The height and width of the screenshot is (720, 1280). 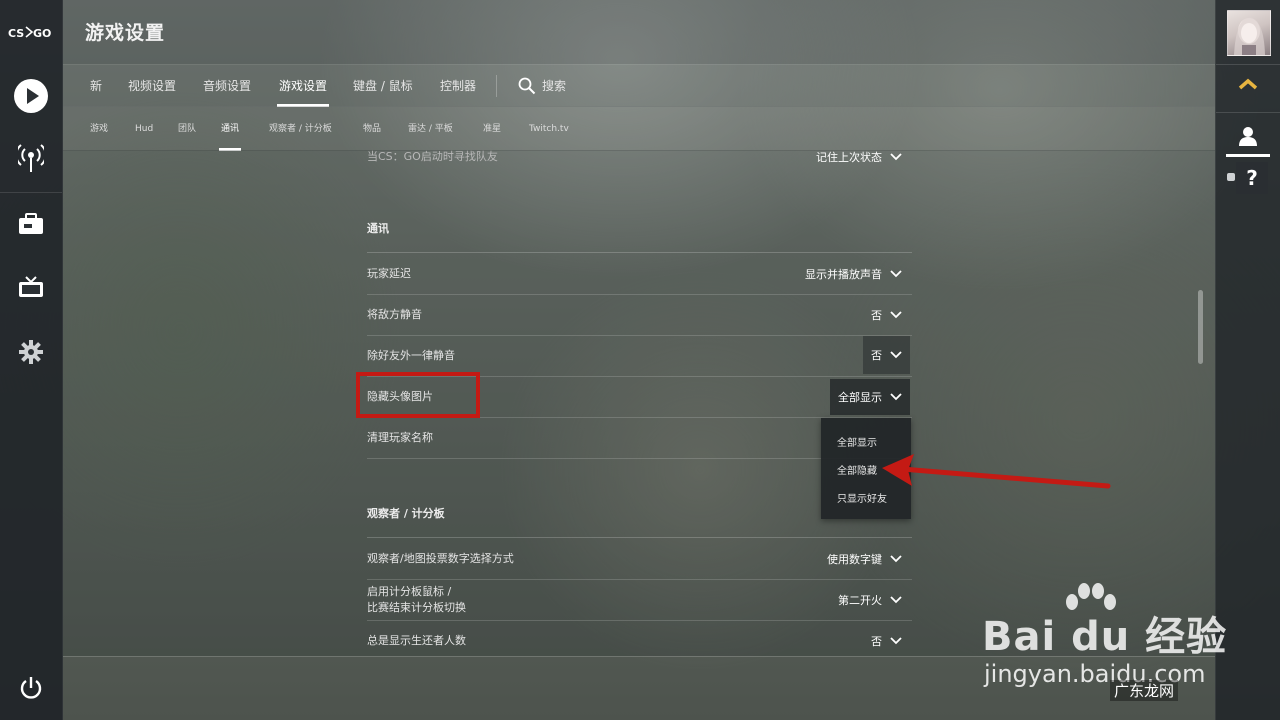 What do you see at coordinates (639, 315) in the screenshot?
I see `setting-row-mute-enemies: 将敌方静音 否` at bounding box center [639, 315].